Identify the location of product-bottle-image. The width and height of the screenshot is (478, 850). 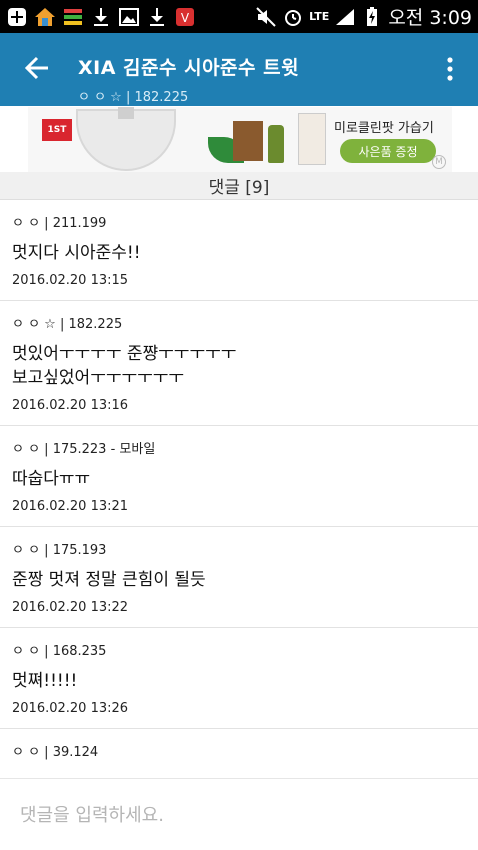
(276, 144).